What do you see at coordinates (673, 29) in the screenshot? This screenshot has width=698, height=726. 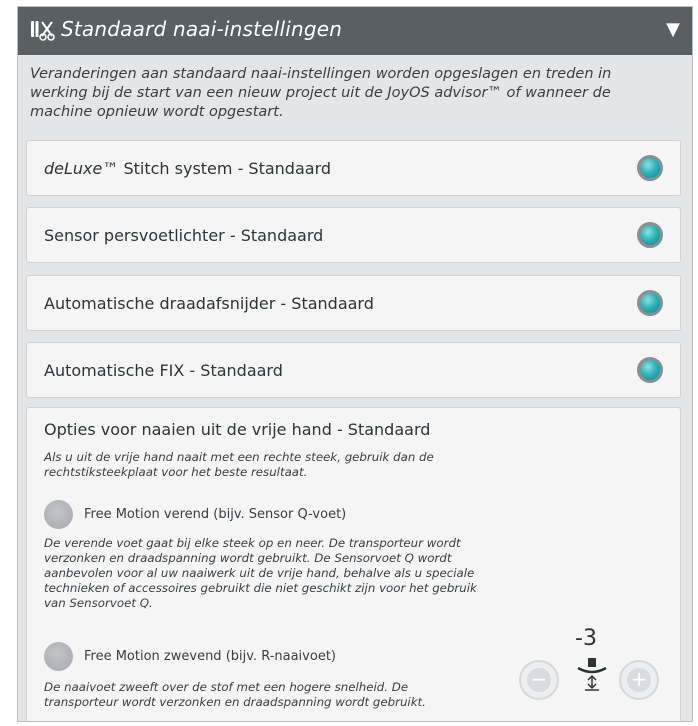 I see `triangle-down-icon: ▼` at bounding box center [673, 29].